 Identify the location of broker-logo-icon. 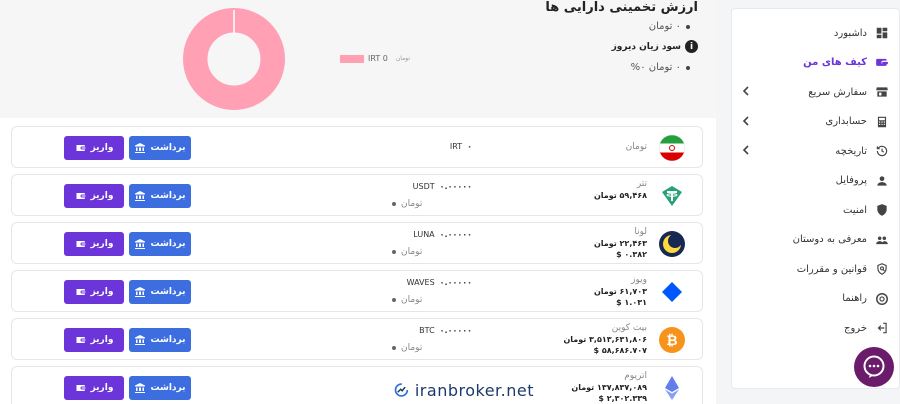
(401, 390).